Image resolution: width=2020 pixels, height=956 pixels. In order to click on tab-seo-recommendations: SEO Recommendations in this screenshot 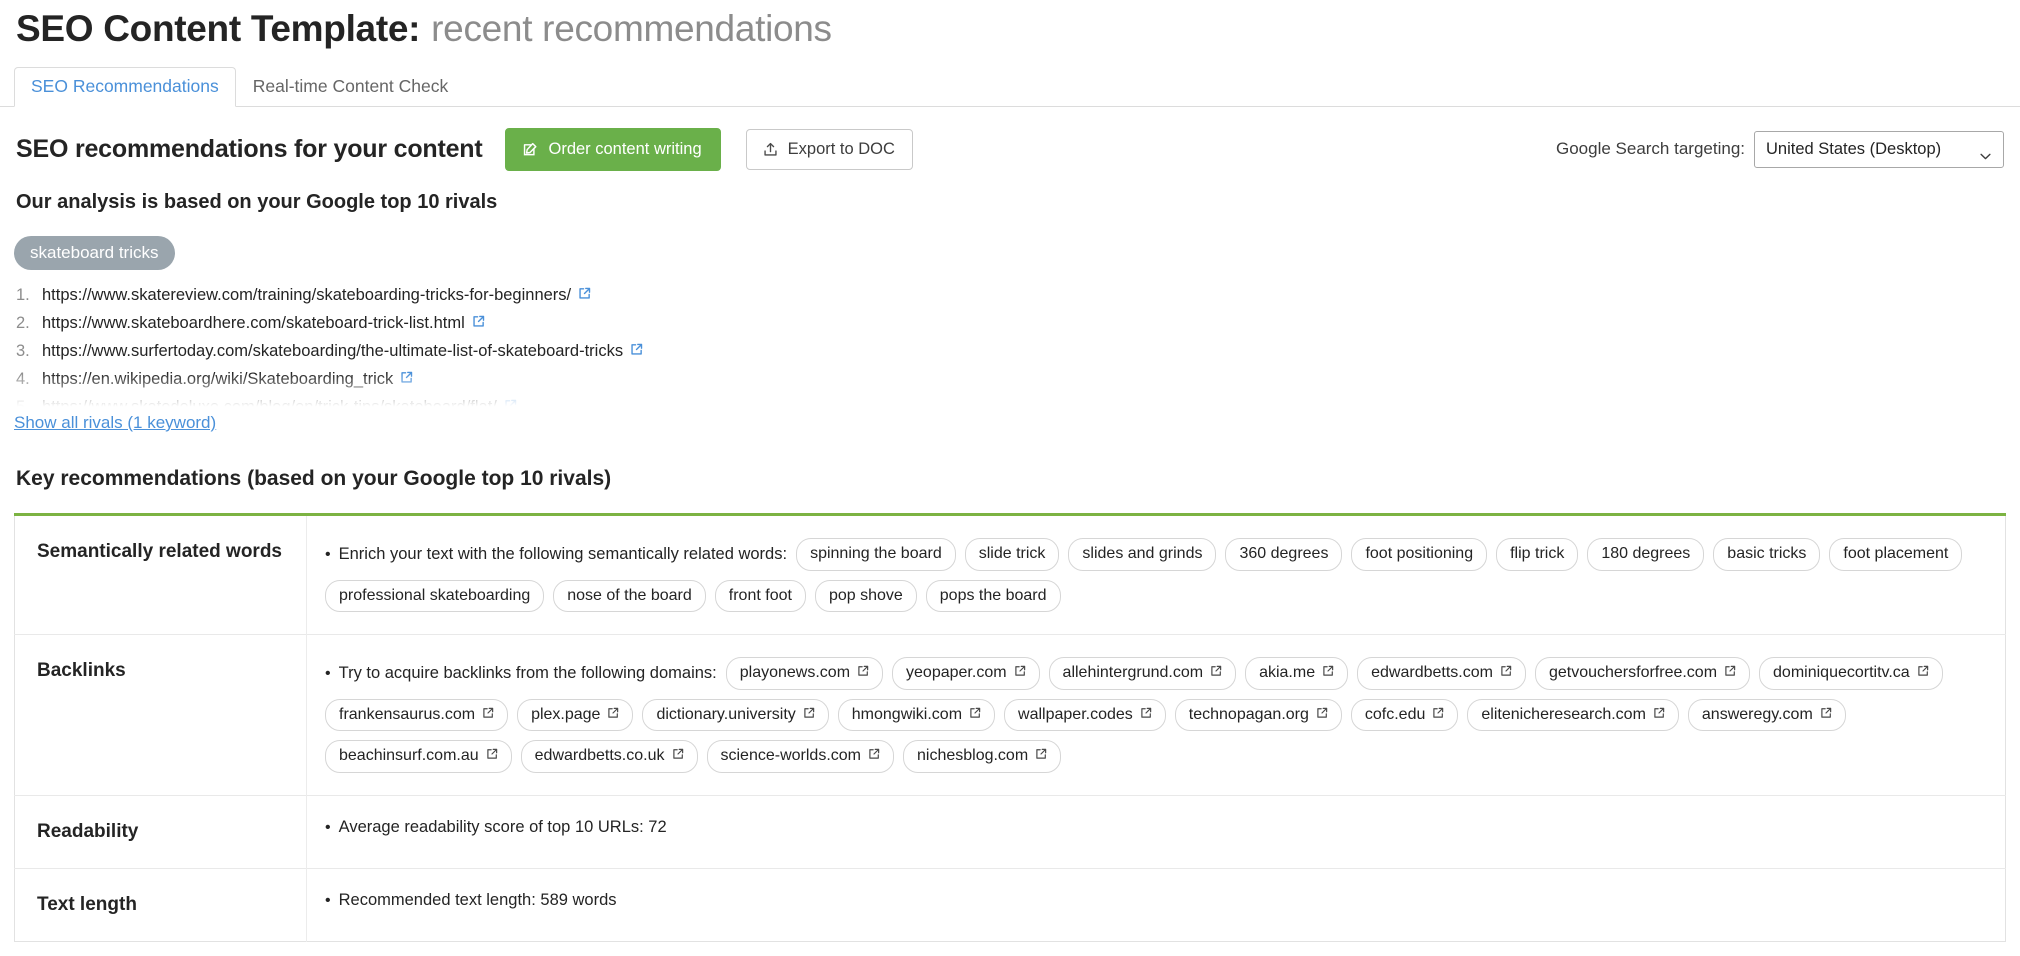, I will do `click(125, 86)`.